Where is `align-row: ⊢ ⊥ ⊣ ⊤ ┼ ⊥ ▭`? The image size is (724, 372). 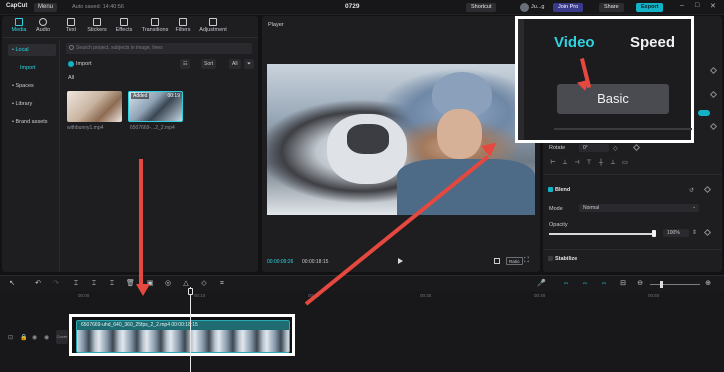 align-row: ⊢ ⊥ ⊣ ⊤ ┼ ⊥ ▭ is located at coordinates (589, 162).